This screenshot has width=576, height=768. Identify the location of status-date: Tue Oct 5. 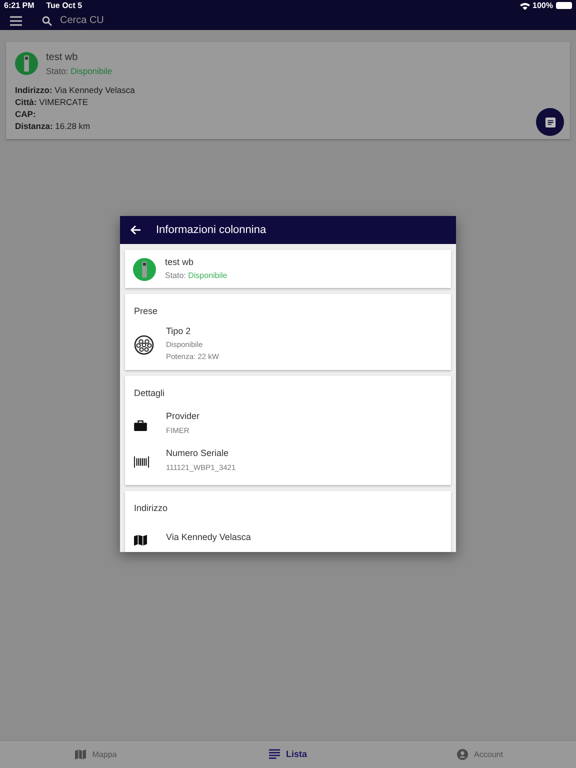
(64, 6).